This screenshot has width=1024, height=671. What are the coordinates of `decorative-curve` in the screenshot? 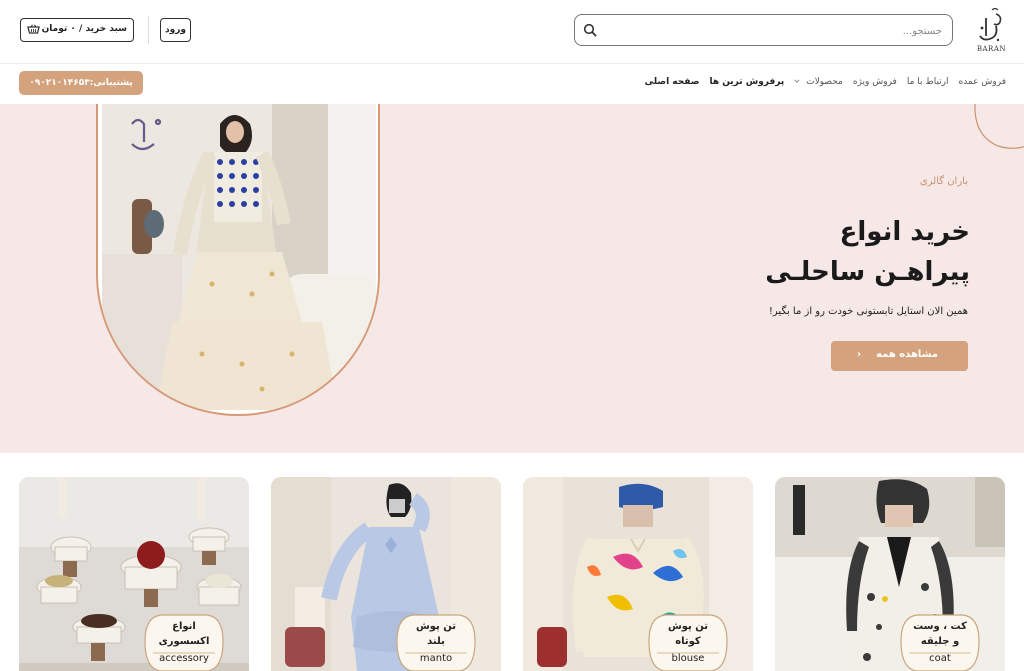 It's located at (999, 126).